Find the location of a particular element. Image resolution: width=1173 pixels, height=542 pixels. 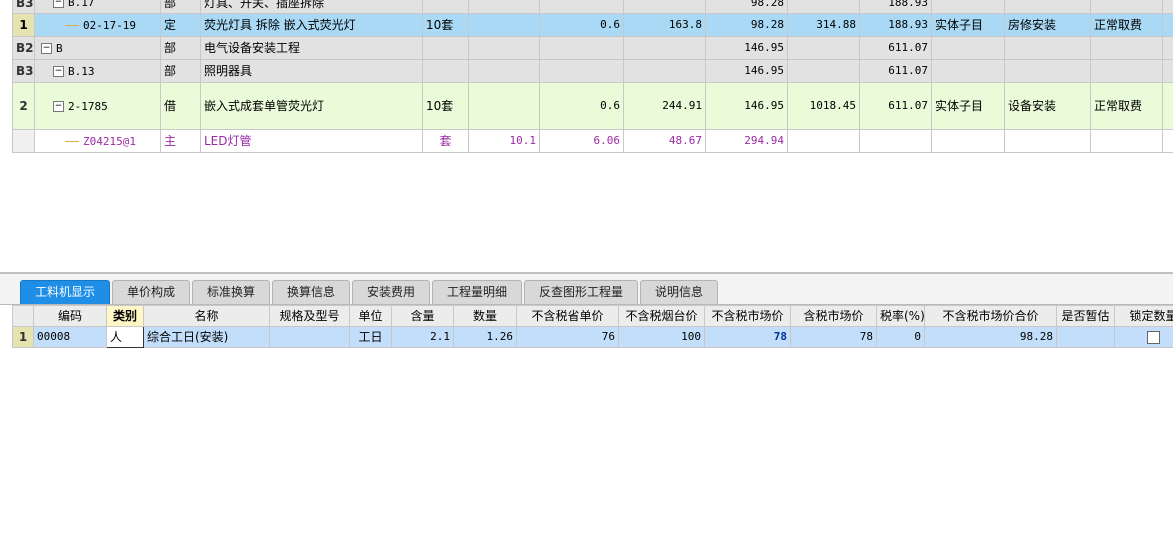

cell-price1: 48.67 is located at coordinates (664, 141).